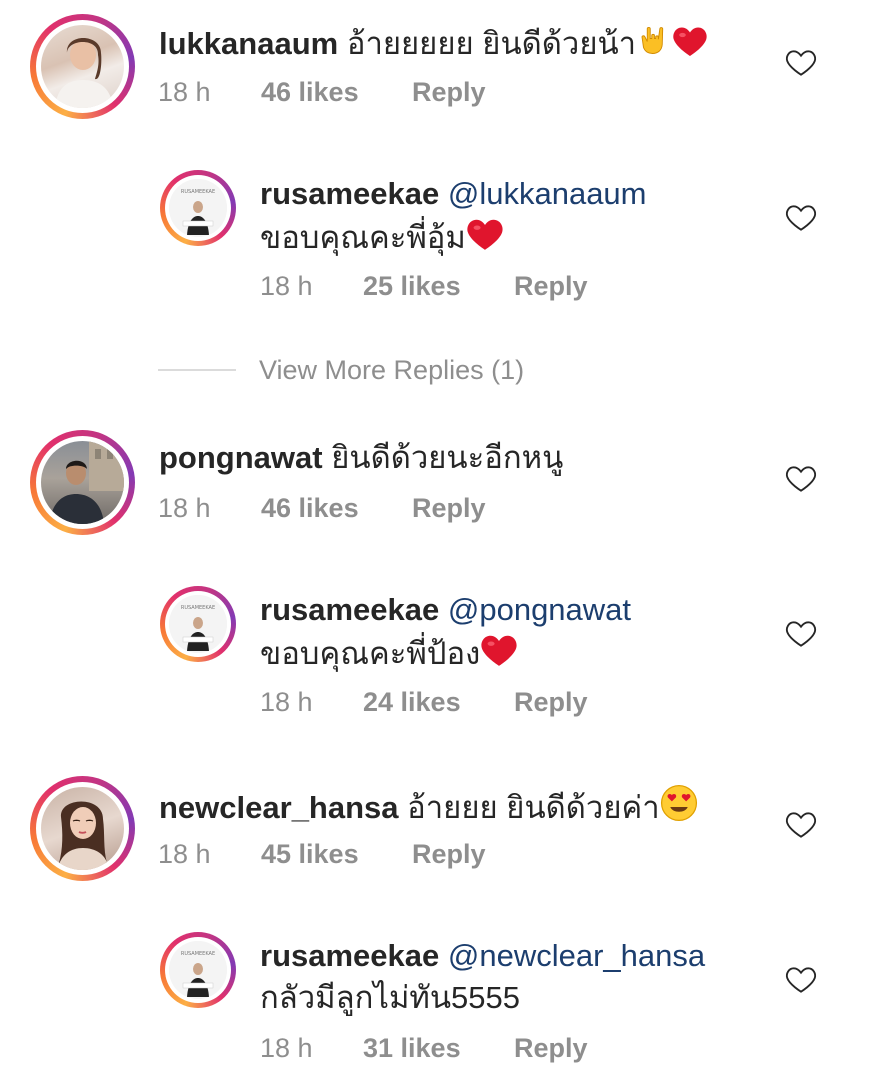 This screenshot has width=869, height=1087. I want to click on likes-count: 31 likes, so click(412, 1048).